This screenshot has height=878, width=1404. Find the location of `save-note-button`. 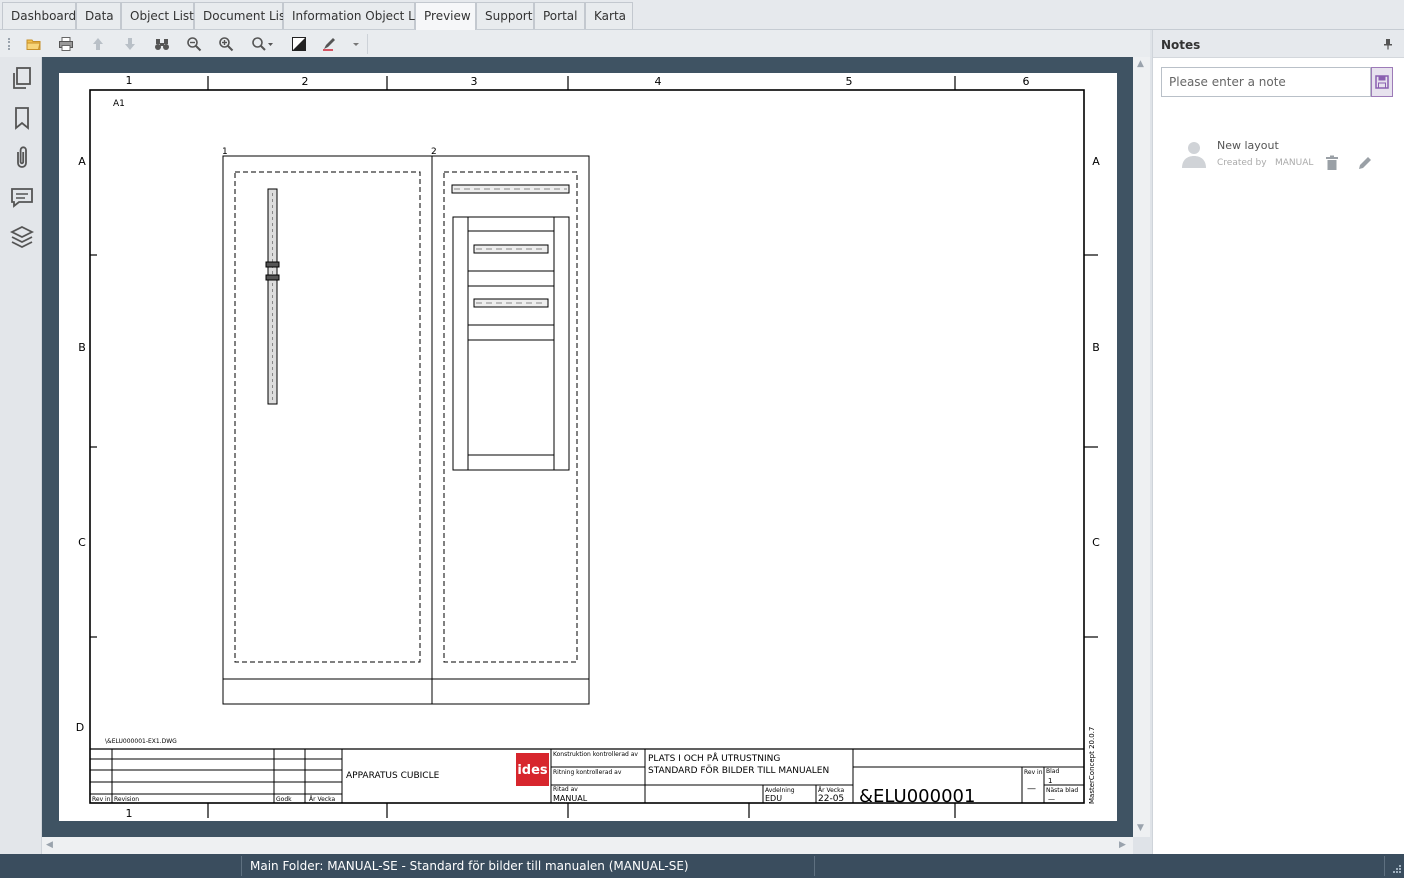

save-note-button is located at coordinates (1382, 82).